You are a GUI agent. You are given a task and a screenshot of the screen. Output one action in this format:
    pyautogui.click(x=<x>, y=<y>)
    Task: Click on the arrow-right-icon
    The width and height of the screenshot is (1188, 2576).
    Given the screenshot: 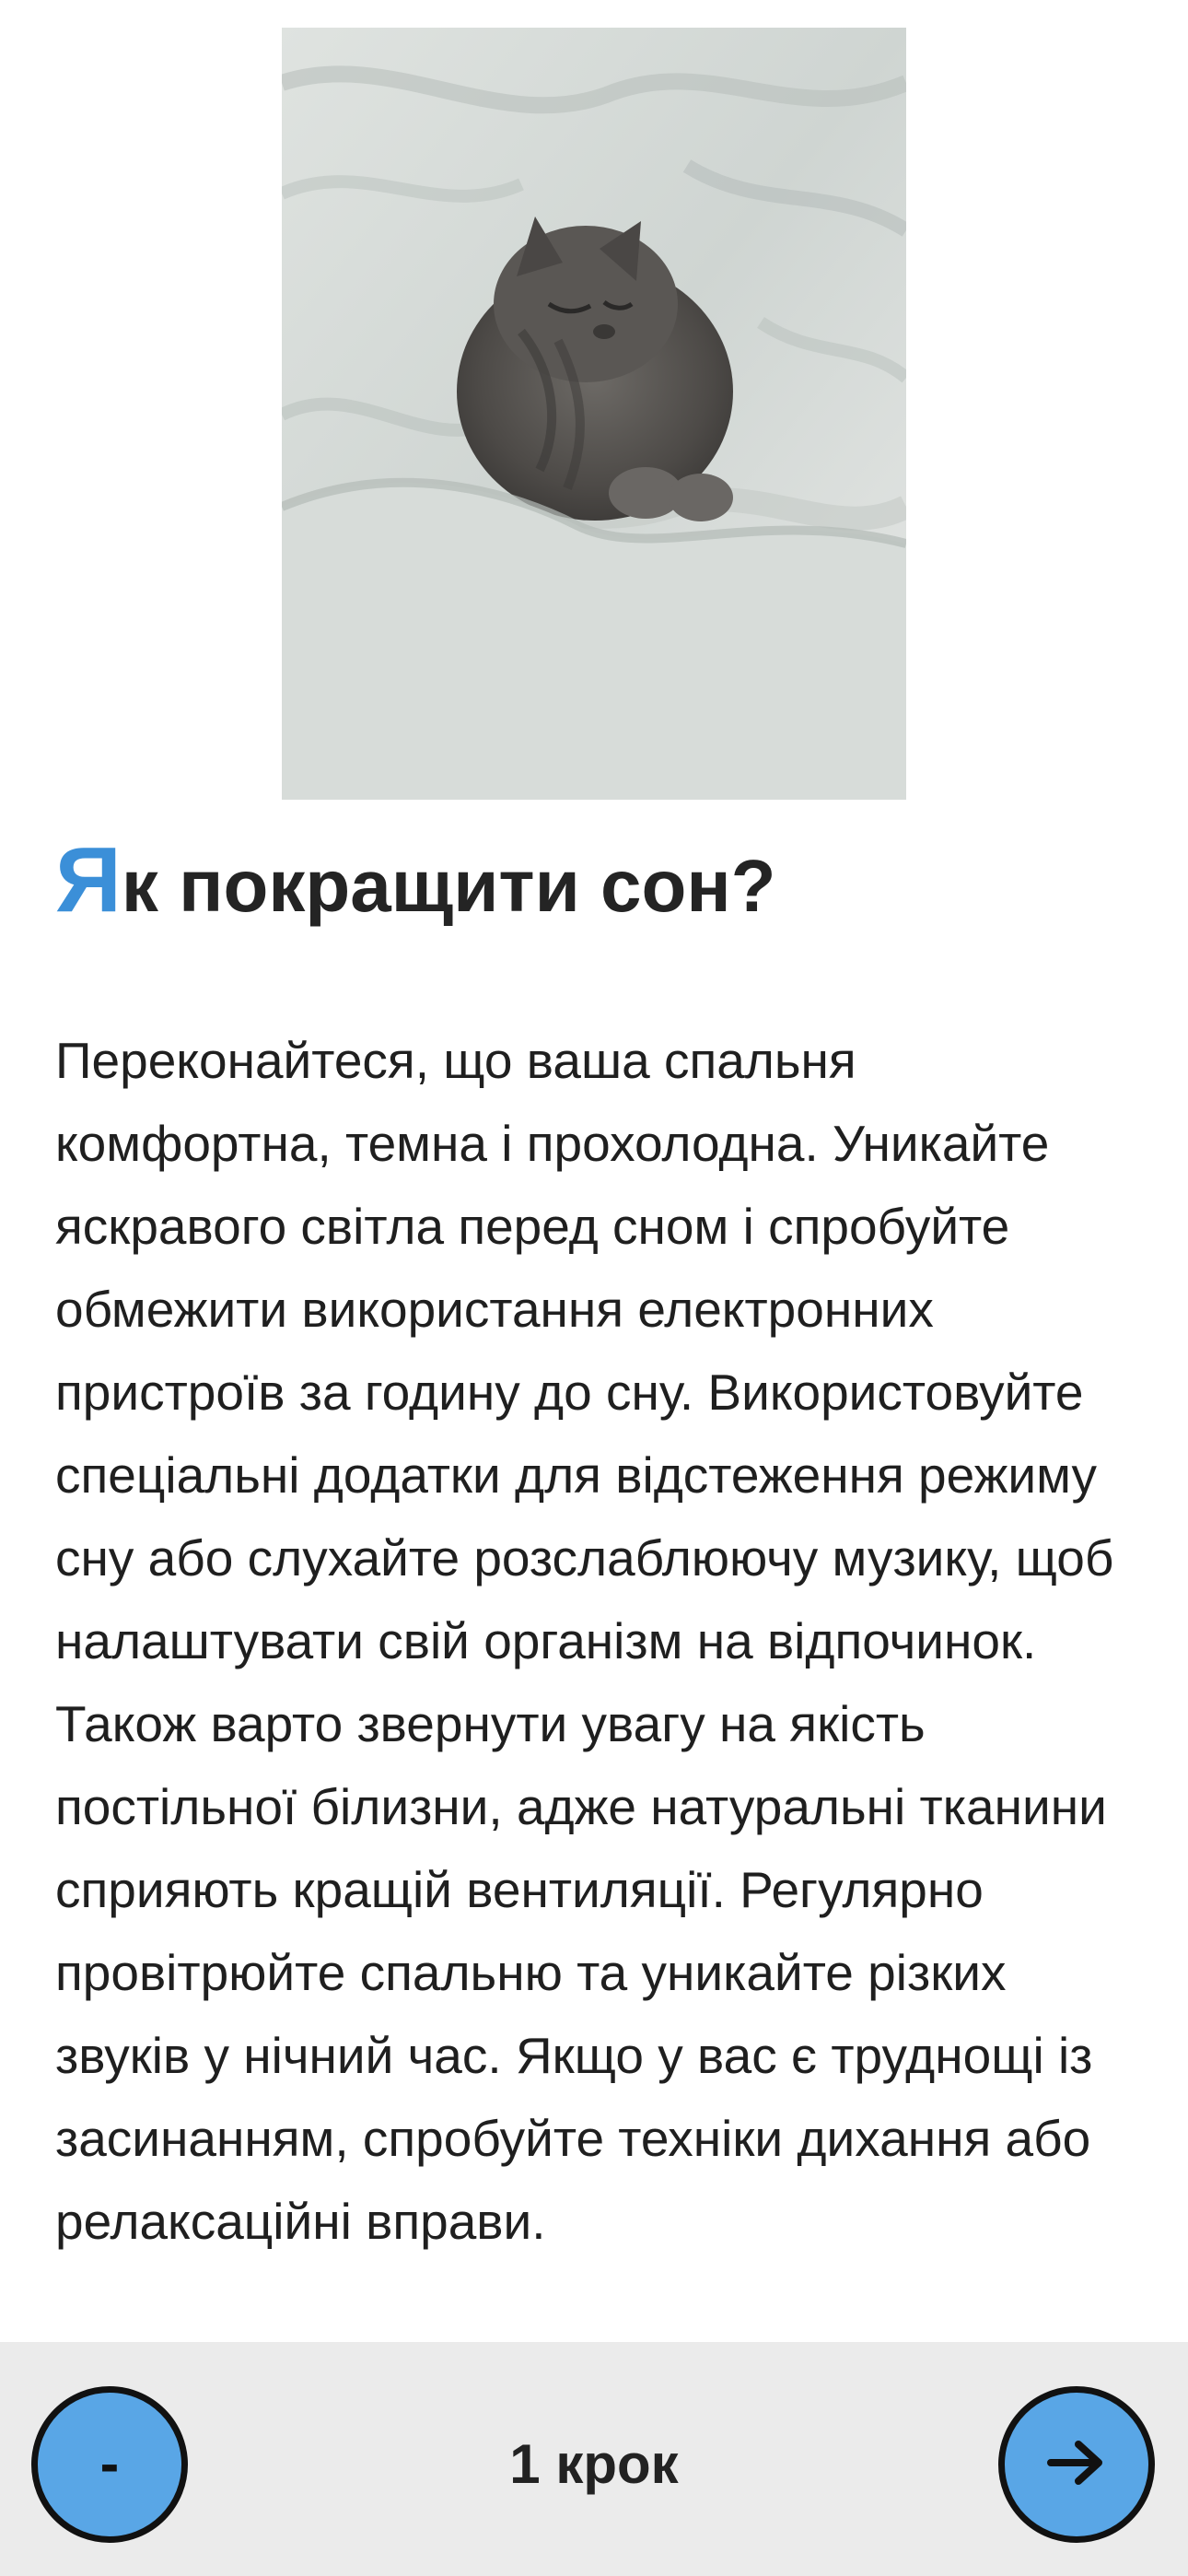 What is the action you would take?
    pyautogui.click(x=1076, y=2465)
    